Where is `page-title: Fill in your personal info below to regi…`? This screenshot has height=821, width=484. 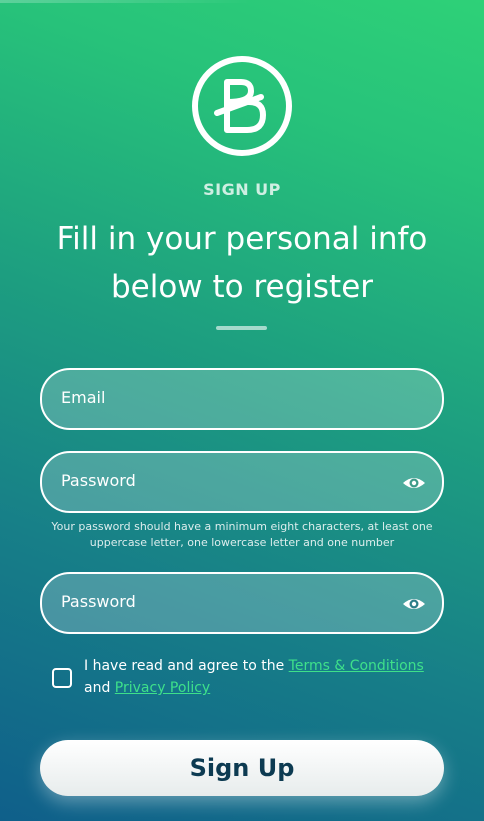
page-title: Fill in your personal info below to regi… is located at coordinates (242, 263).